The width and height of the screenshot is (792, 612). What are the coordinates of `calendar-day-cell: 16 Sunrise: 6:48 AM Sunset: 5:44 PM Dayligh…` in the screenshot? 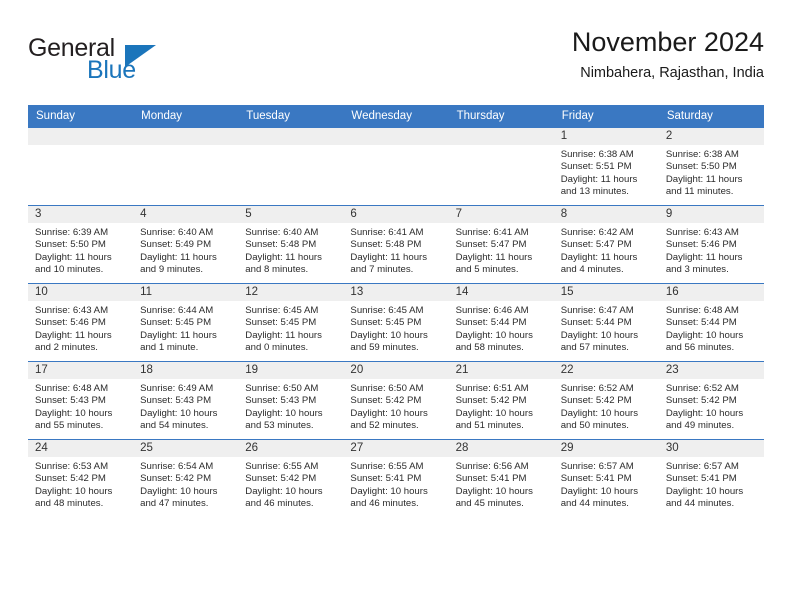 It's located at (711, 322).